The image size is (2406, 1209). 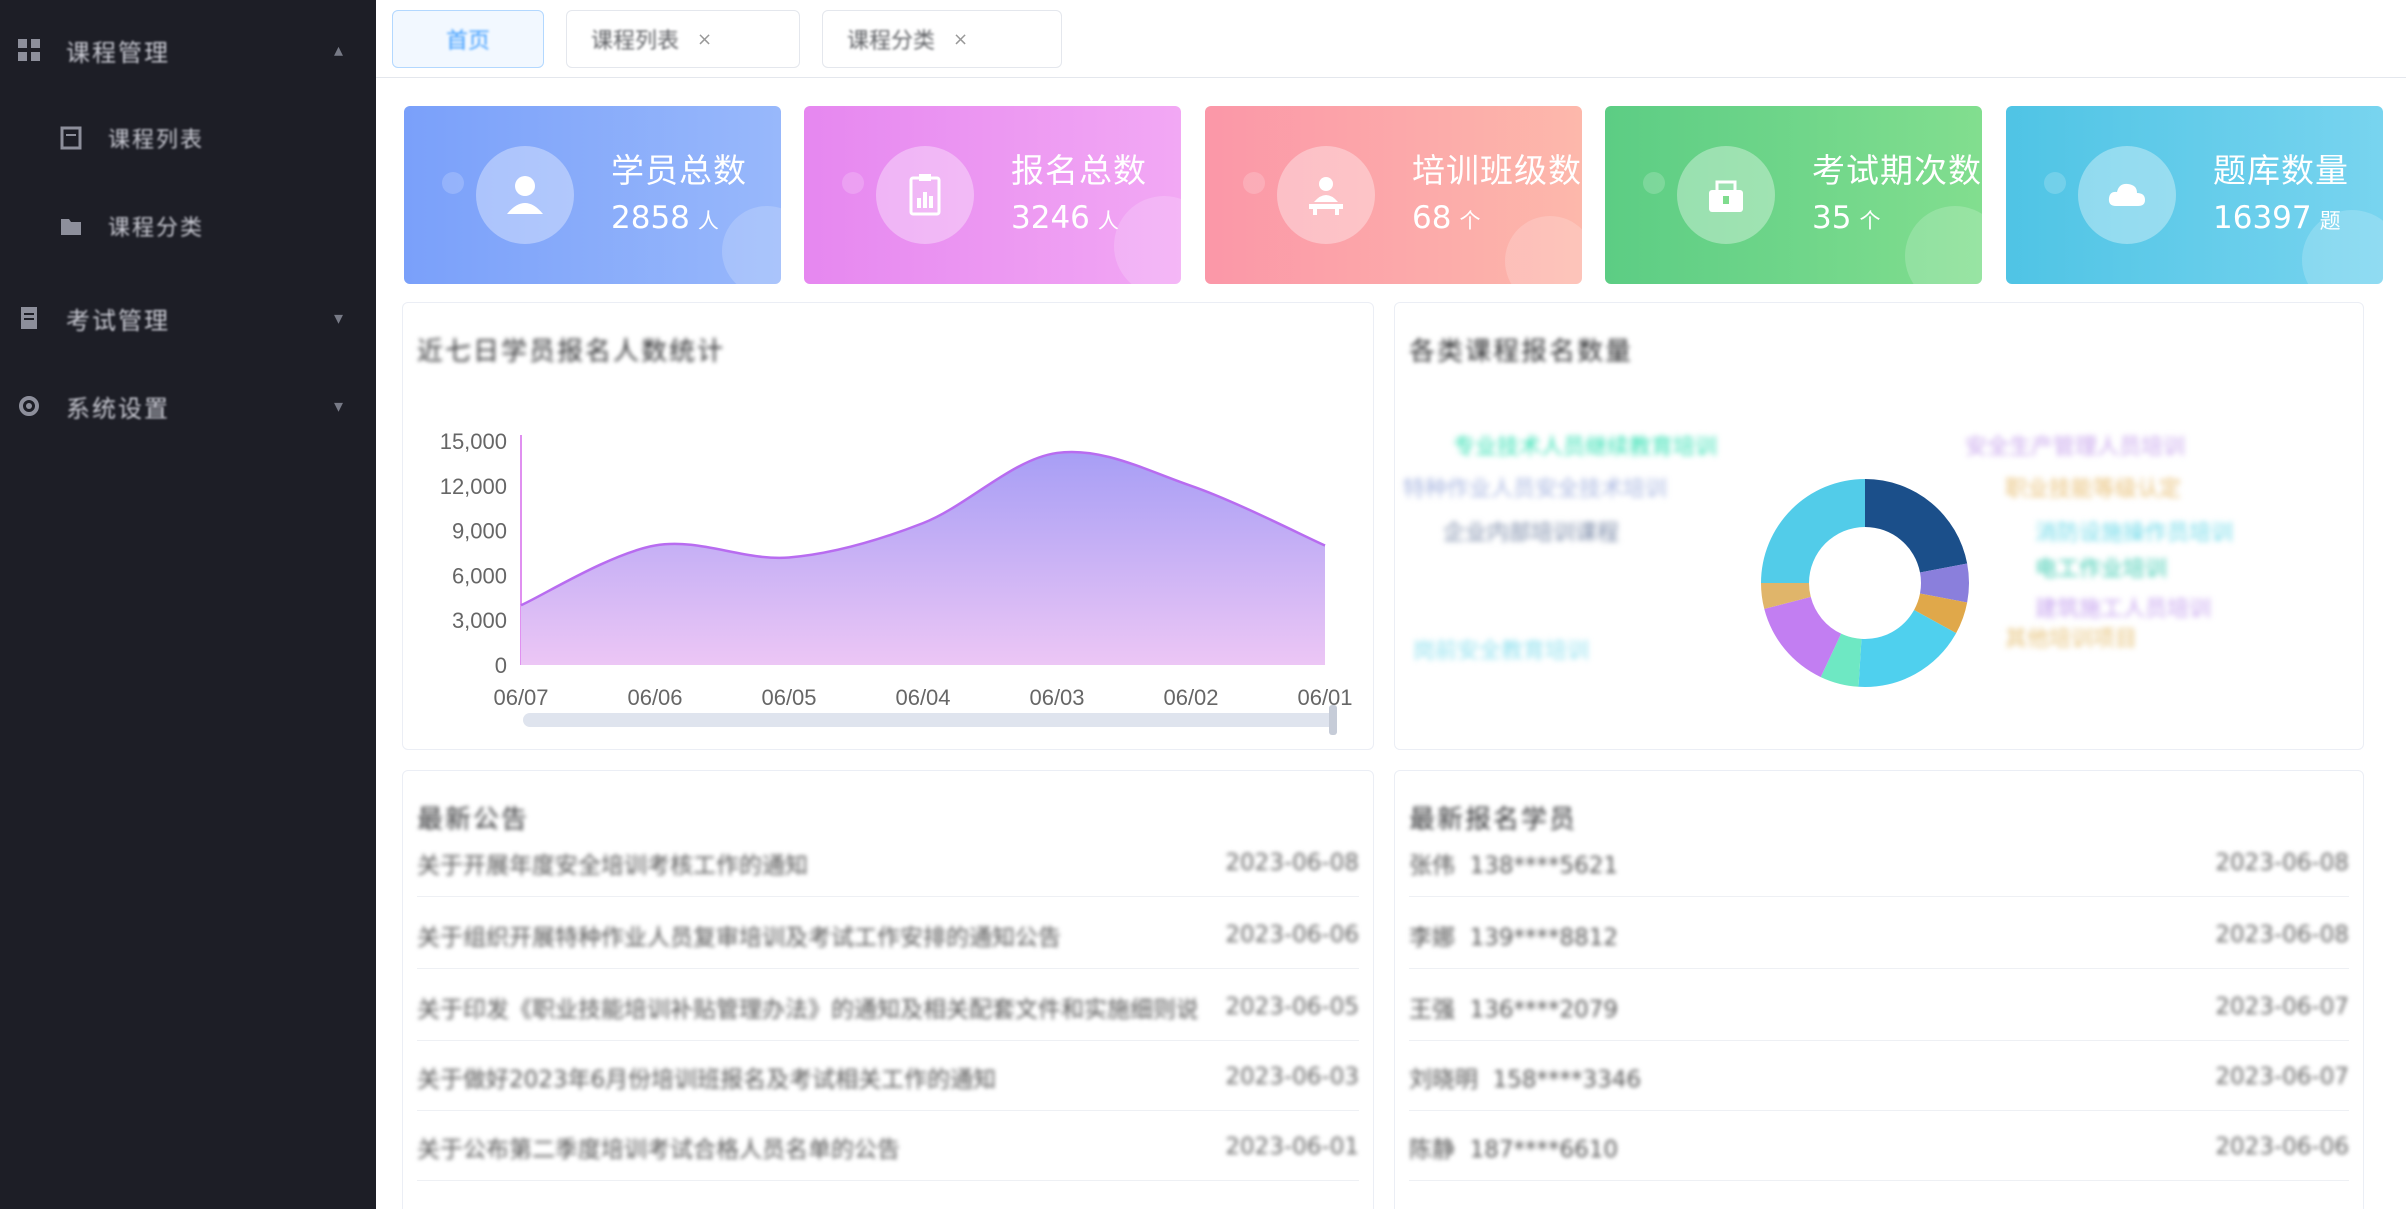 What do you see at coordinates (930, 720) in the screenshot?
I see `datazoom-slider` at bounding box center [930, 720].